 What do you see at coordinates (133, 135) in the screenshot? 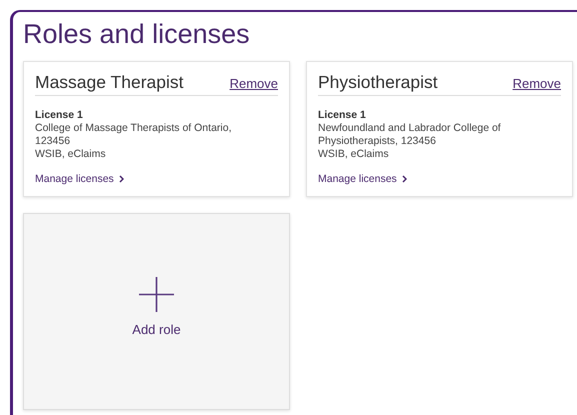
I see `license-detail: College of Massage Therapists of Ontario, 123456` at bounding box center [133, 135].